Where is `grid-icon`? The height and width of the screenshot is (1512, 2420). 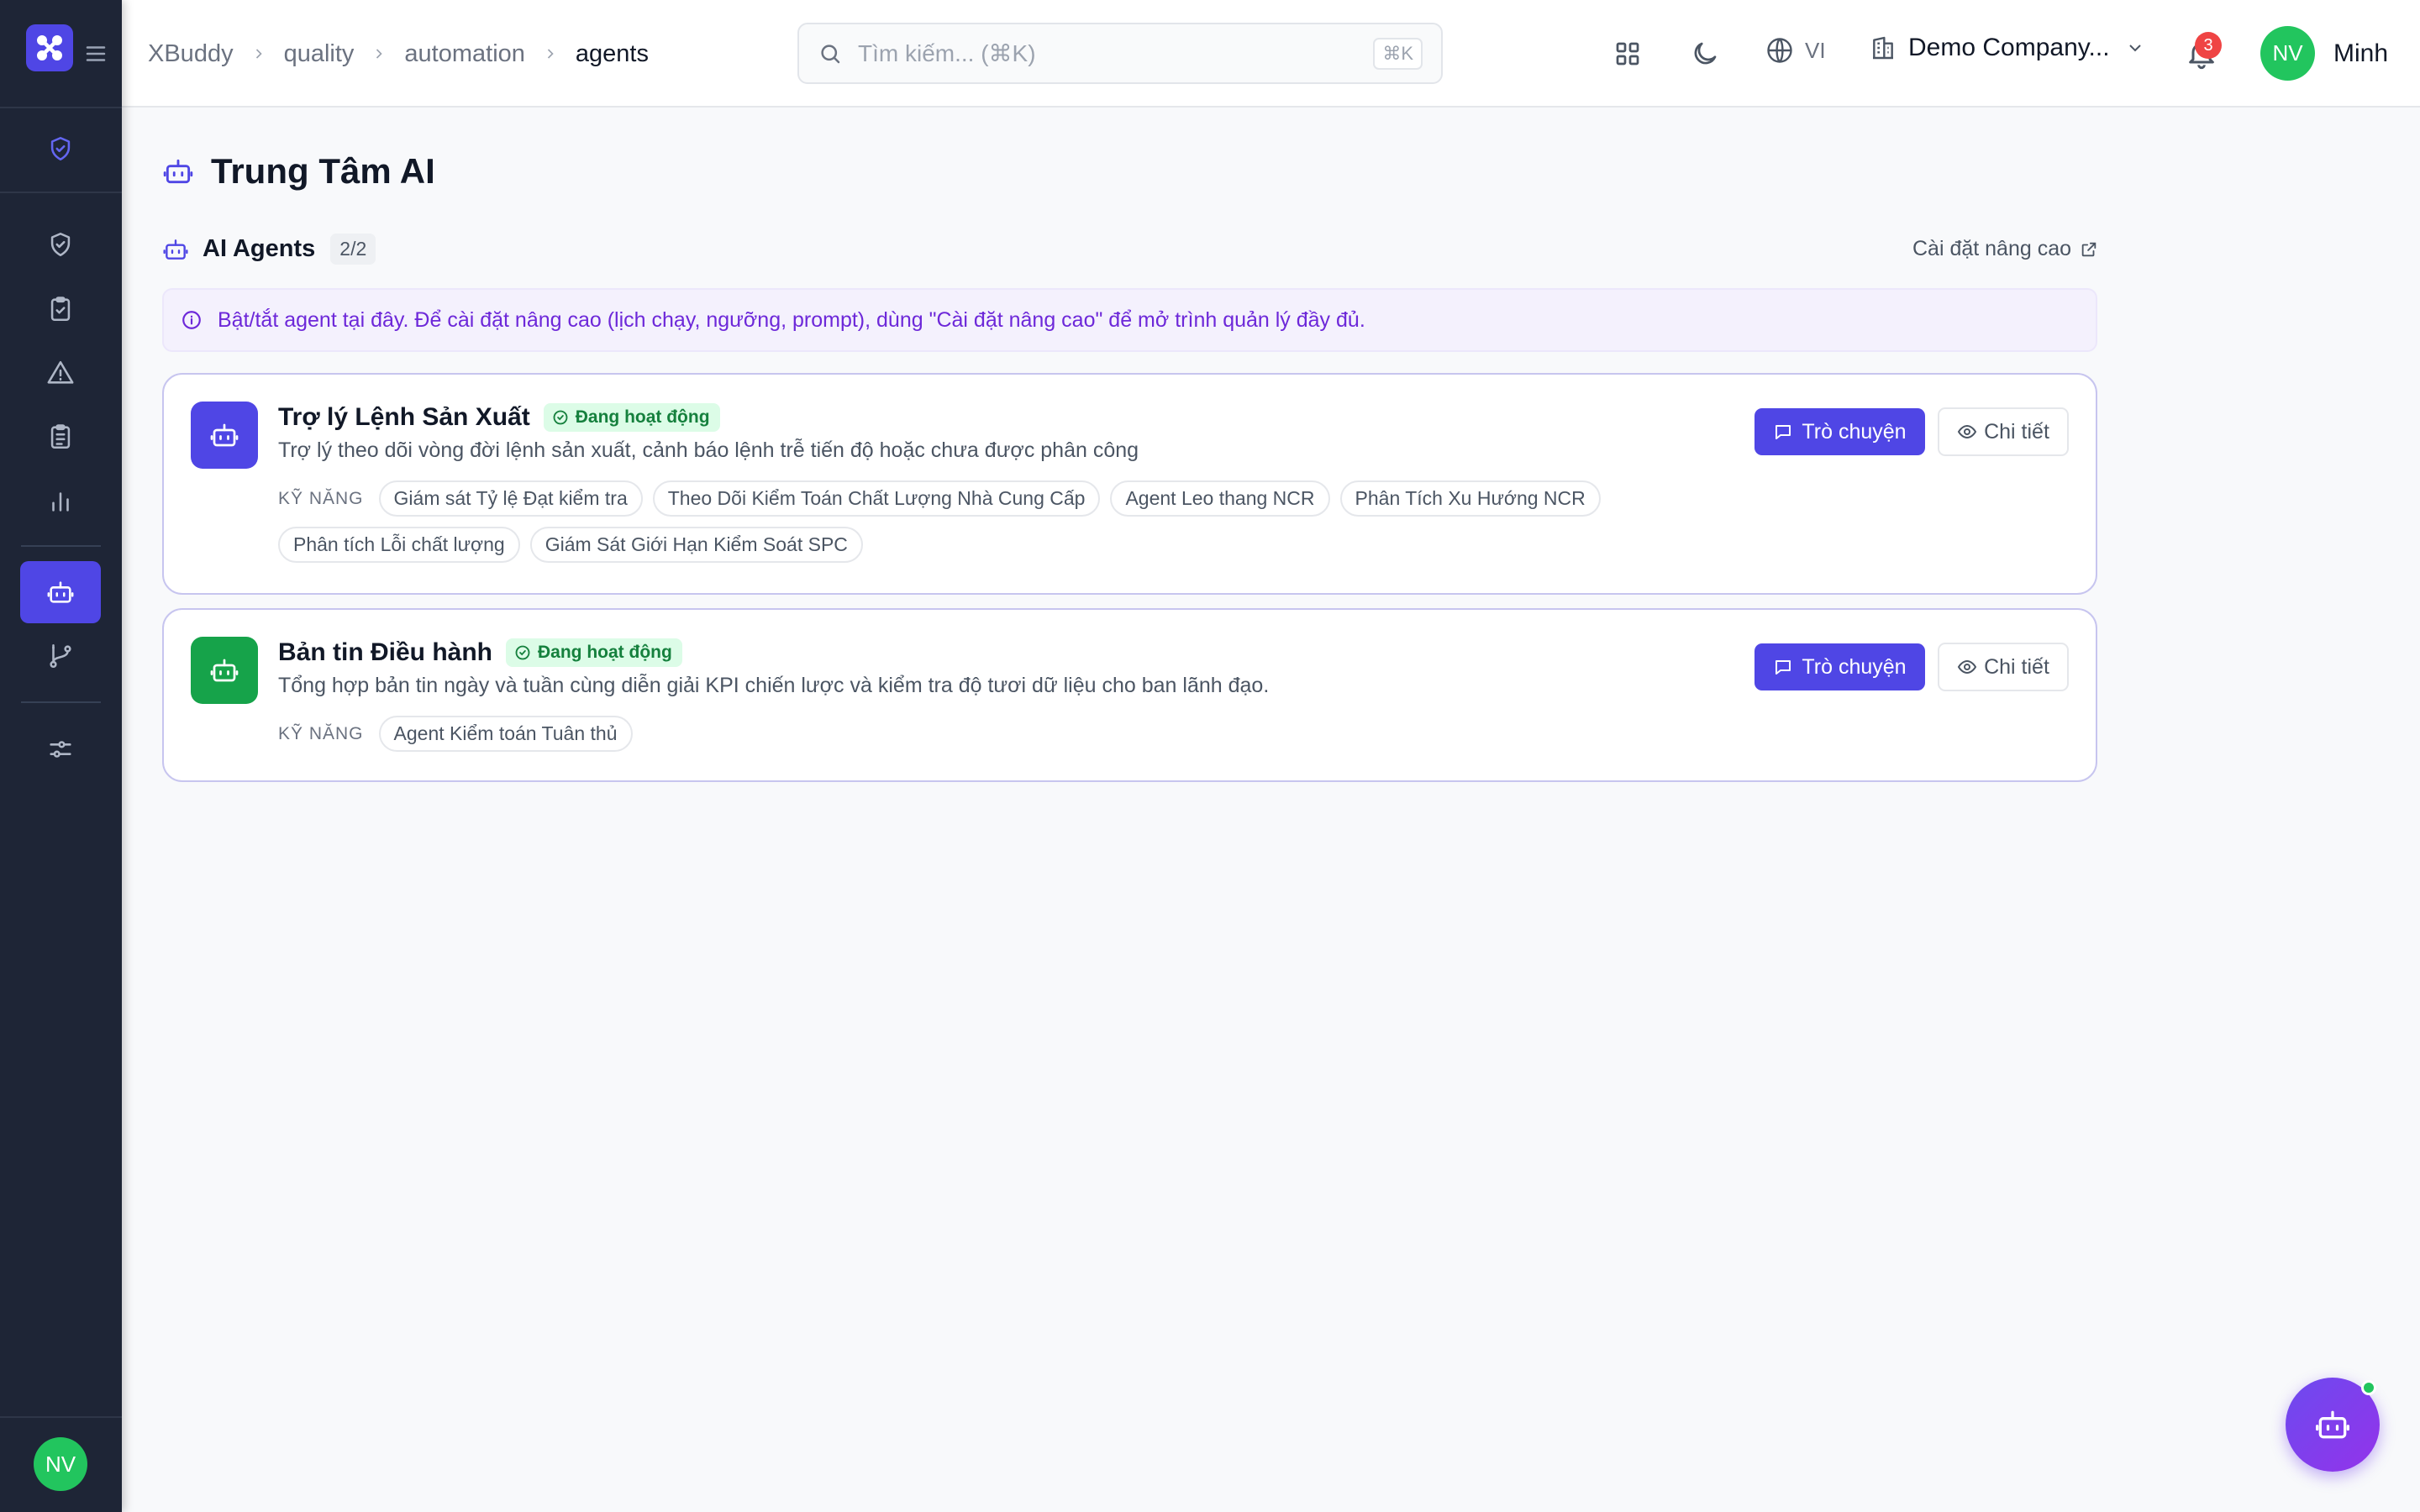
grid-icon is located at coordinates (1627, 54).